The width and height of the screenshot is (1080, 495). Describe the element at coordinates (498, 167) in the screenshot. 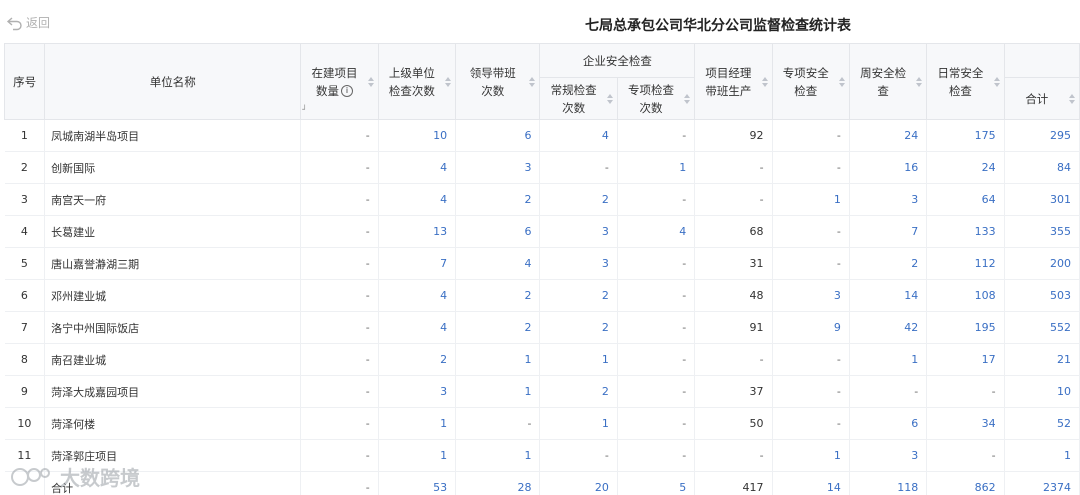

I see `cell-leader: 3` at that location.